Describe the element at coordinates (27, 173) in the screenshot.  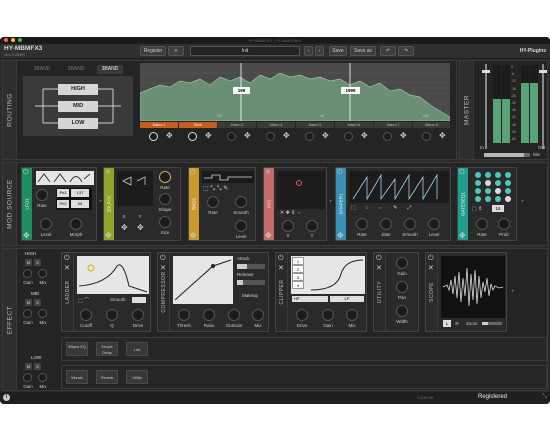
I see `lfo1-power-icon: ⏻` at that location.